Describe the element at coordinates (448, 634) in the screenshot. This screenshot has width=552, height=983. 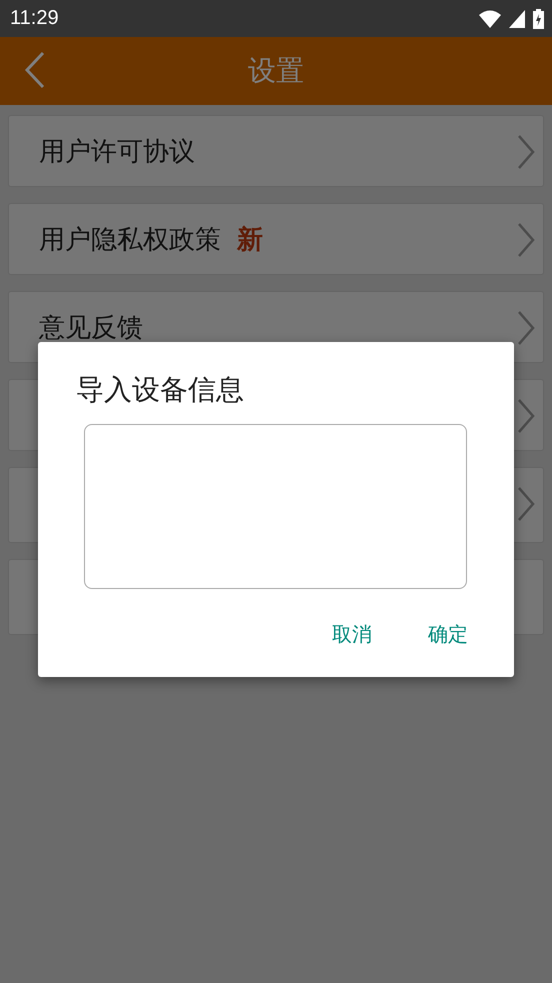
I see `confirm-button: 确定` at that location.